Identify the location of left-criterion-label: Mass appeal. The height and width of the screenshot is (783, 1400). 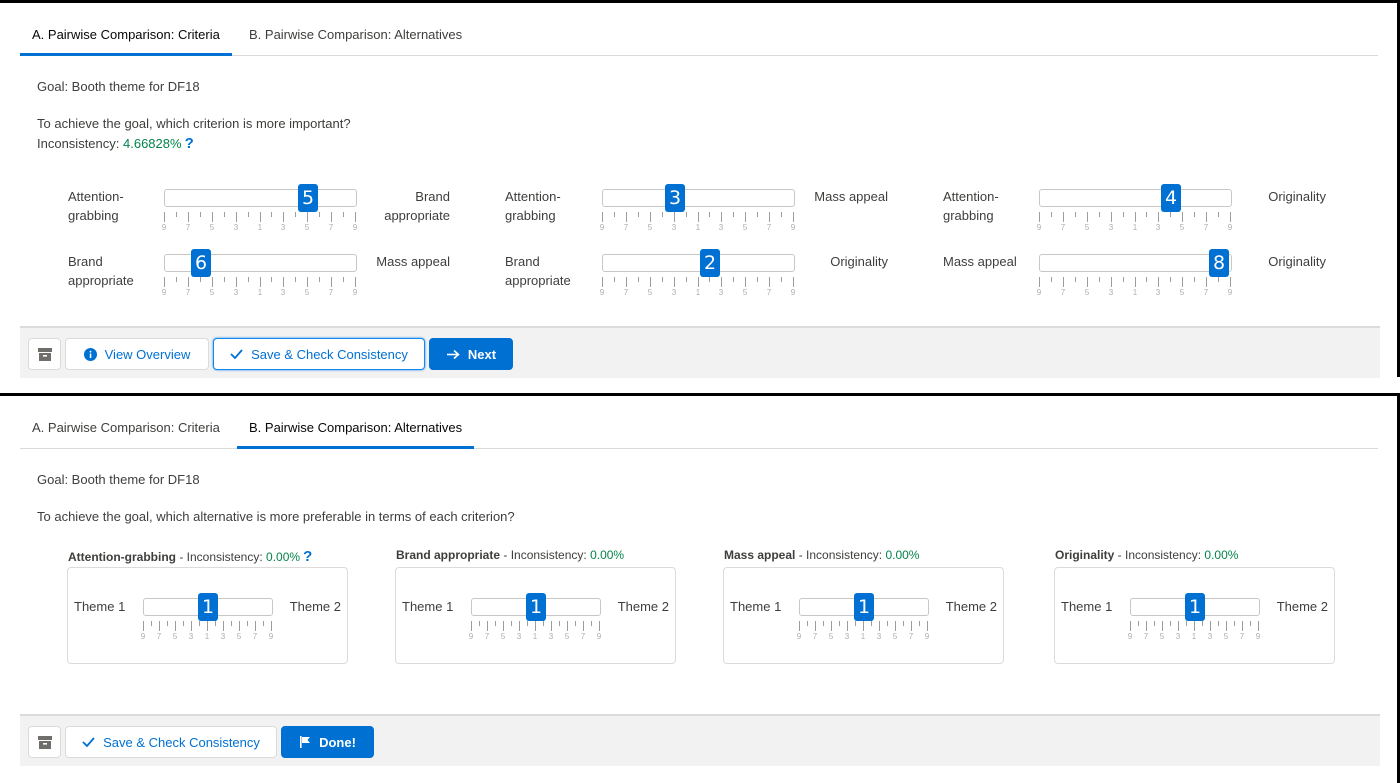
(980, 261).